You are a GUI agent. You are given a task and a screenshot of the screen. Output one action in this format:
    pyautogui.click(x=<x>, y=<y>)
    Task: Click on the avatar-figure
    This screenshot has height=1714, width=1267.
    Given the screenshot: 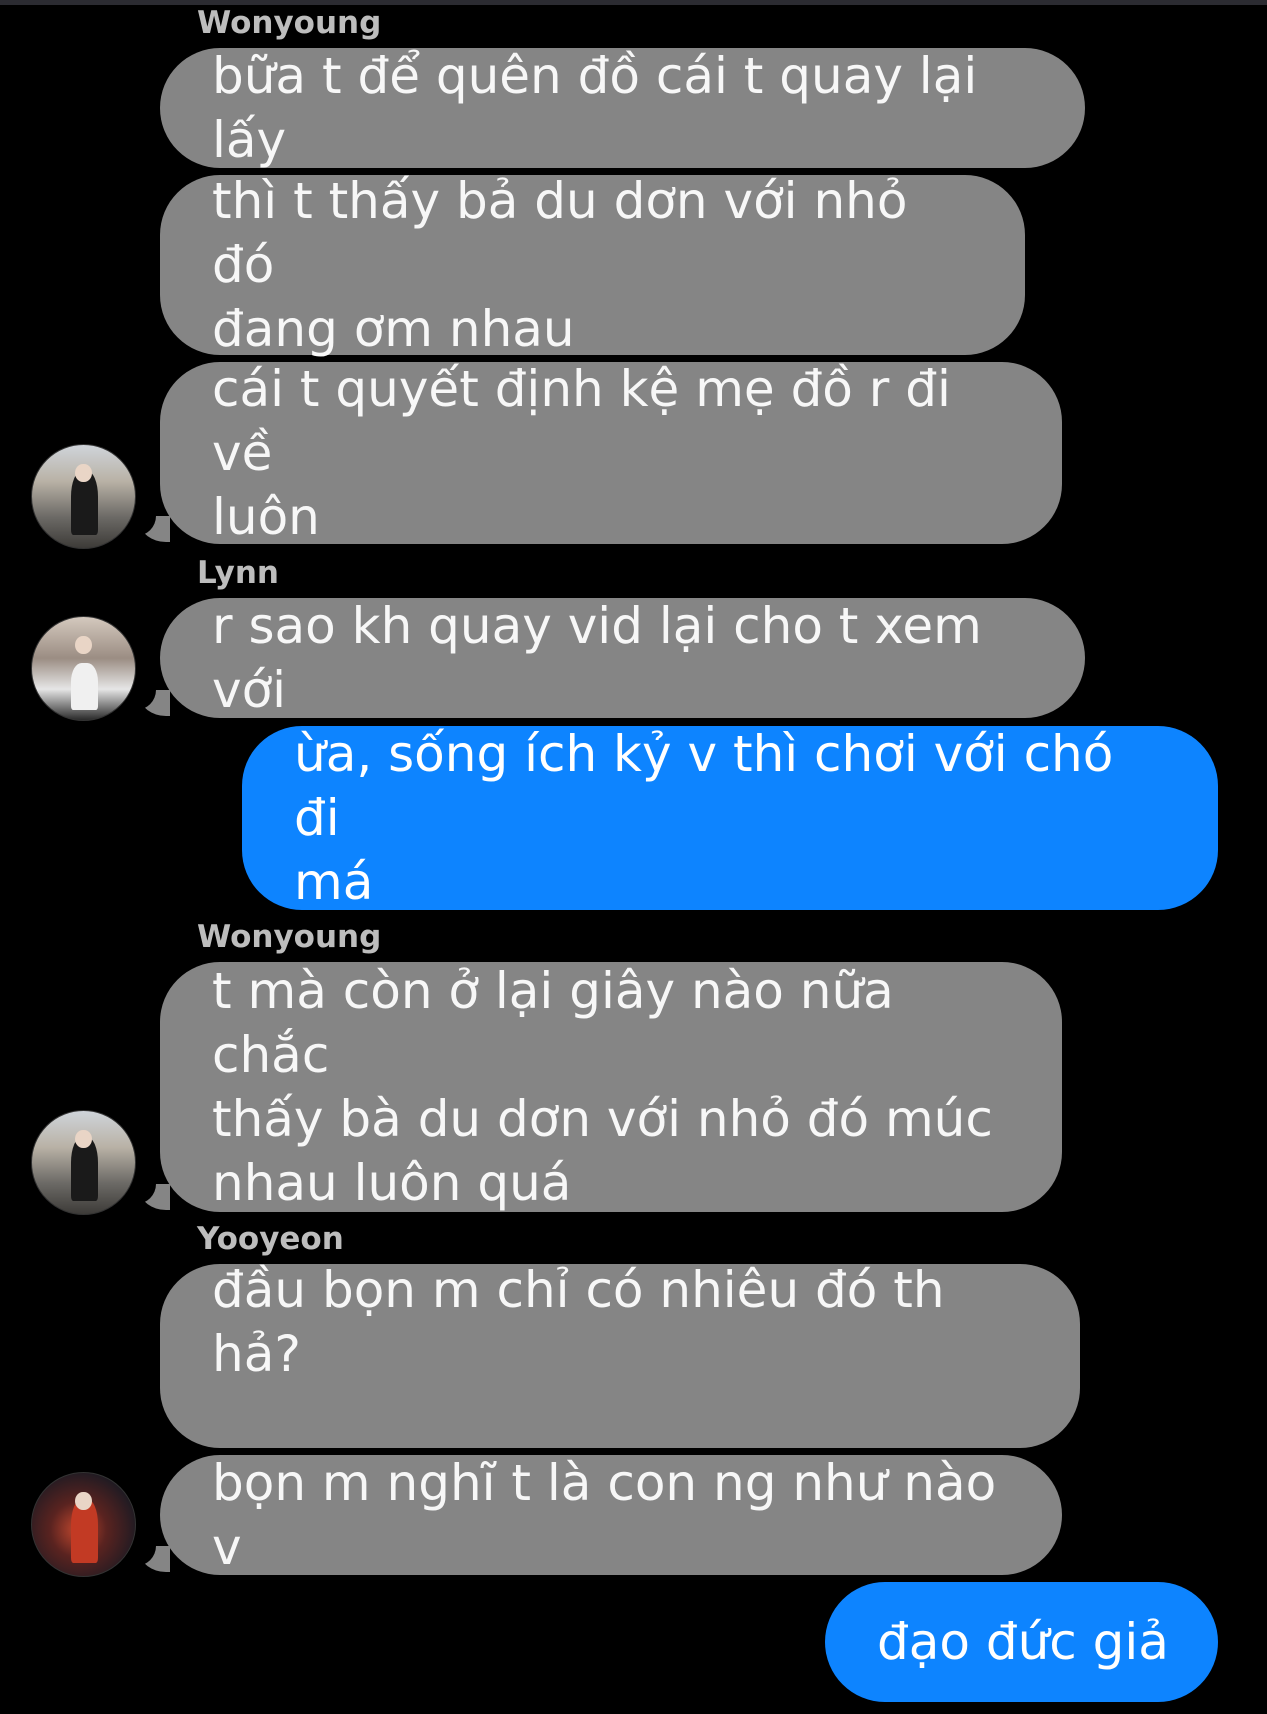 What is the action you would take?
    pyautogui.click(x=84, y=686)
    